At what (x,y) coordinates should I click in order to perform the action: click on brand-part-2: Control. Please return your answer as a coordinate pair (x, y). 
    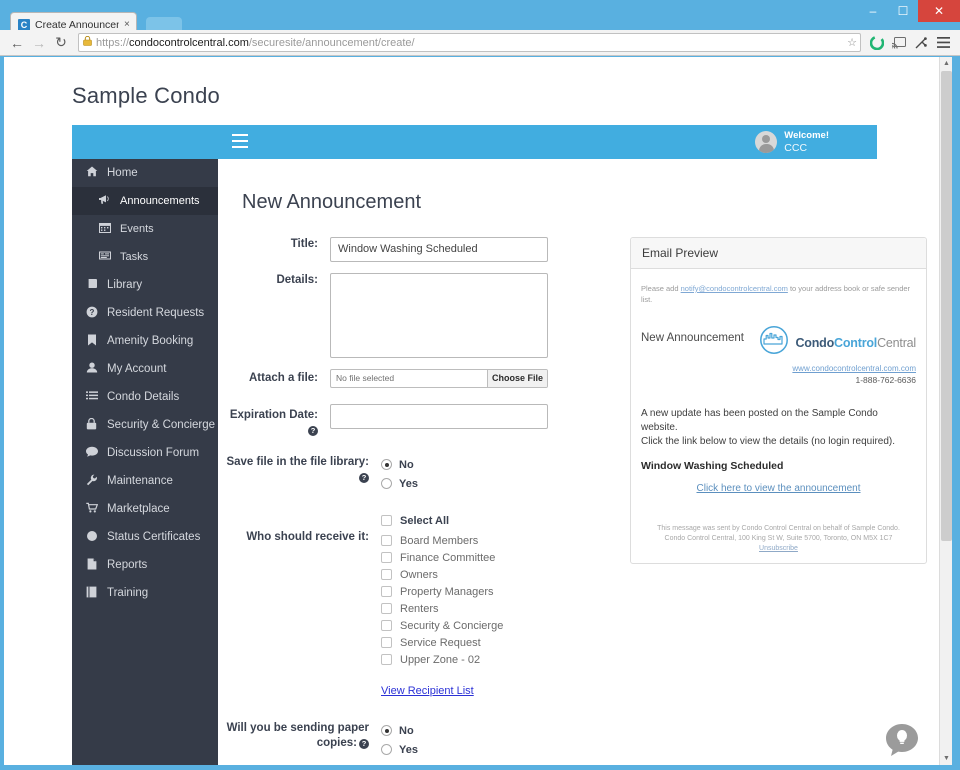
    Looking at the image, I should click on (856, 342).